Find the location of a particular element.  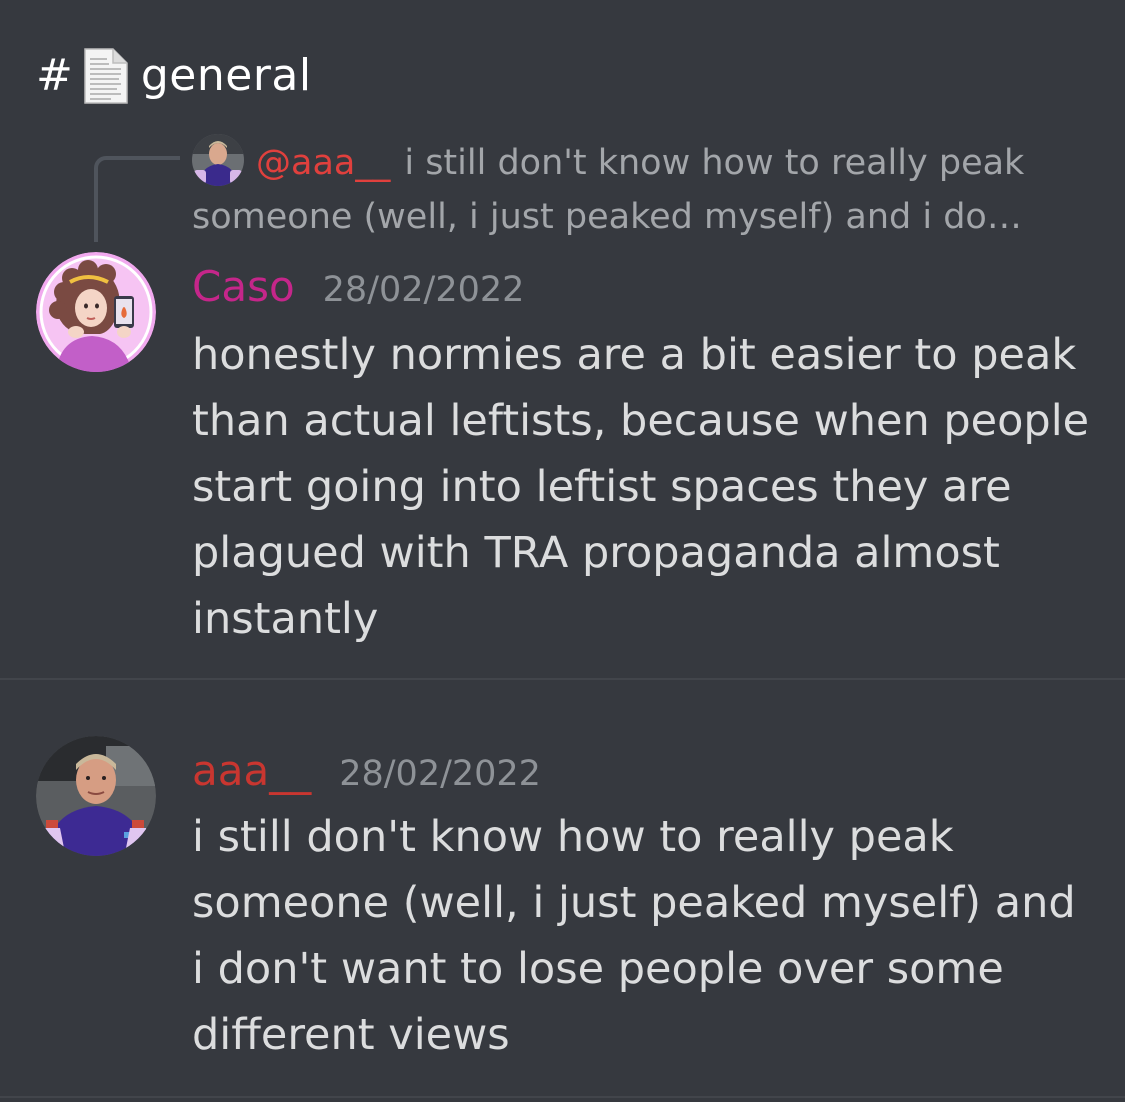

author-name: aaa__ is located at coordinates (251, 770).